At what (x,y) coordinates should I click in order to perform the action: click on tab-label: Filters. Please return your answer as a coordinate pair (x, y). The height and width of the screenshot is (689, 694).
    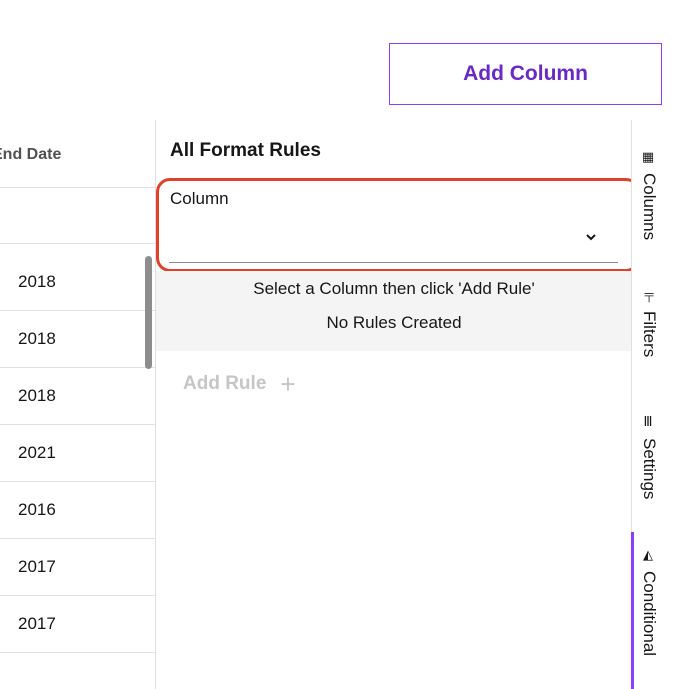
    Looking at the image, I should click on (649, 334).